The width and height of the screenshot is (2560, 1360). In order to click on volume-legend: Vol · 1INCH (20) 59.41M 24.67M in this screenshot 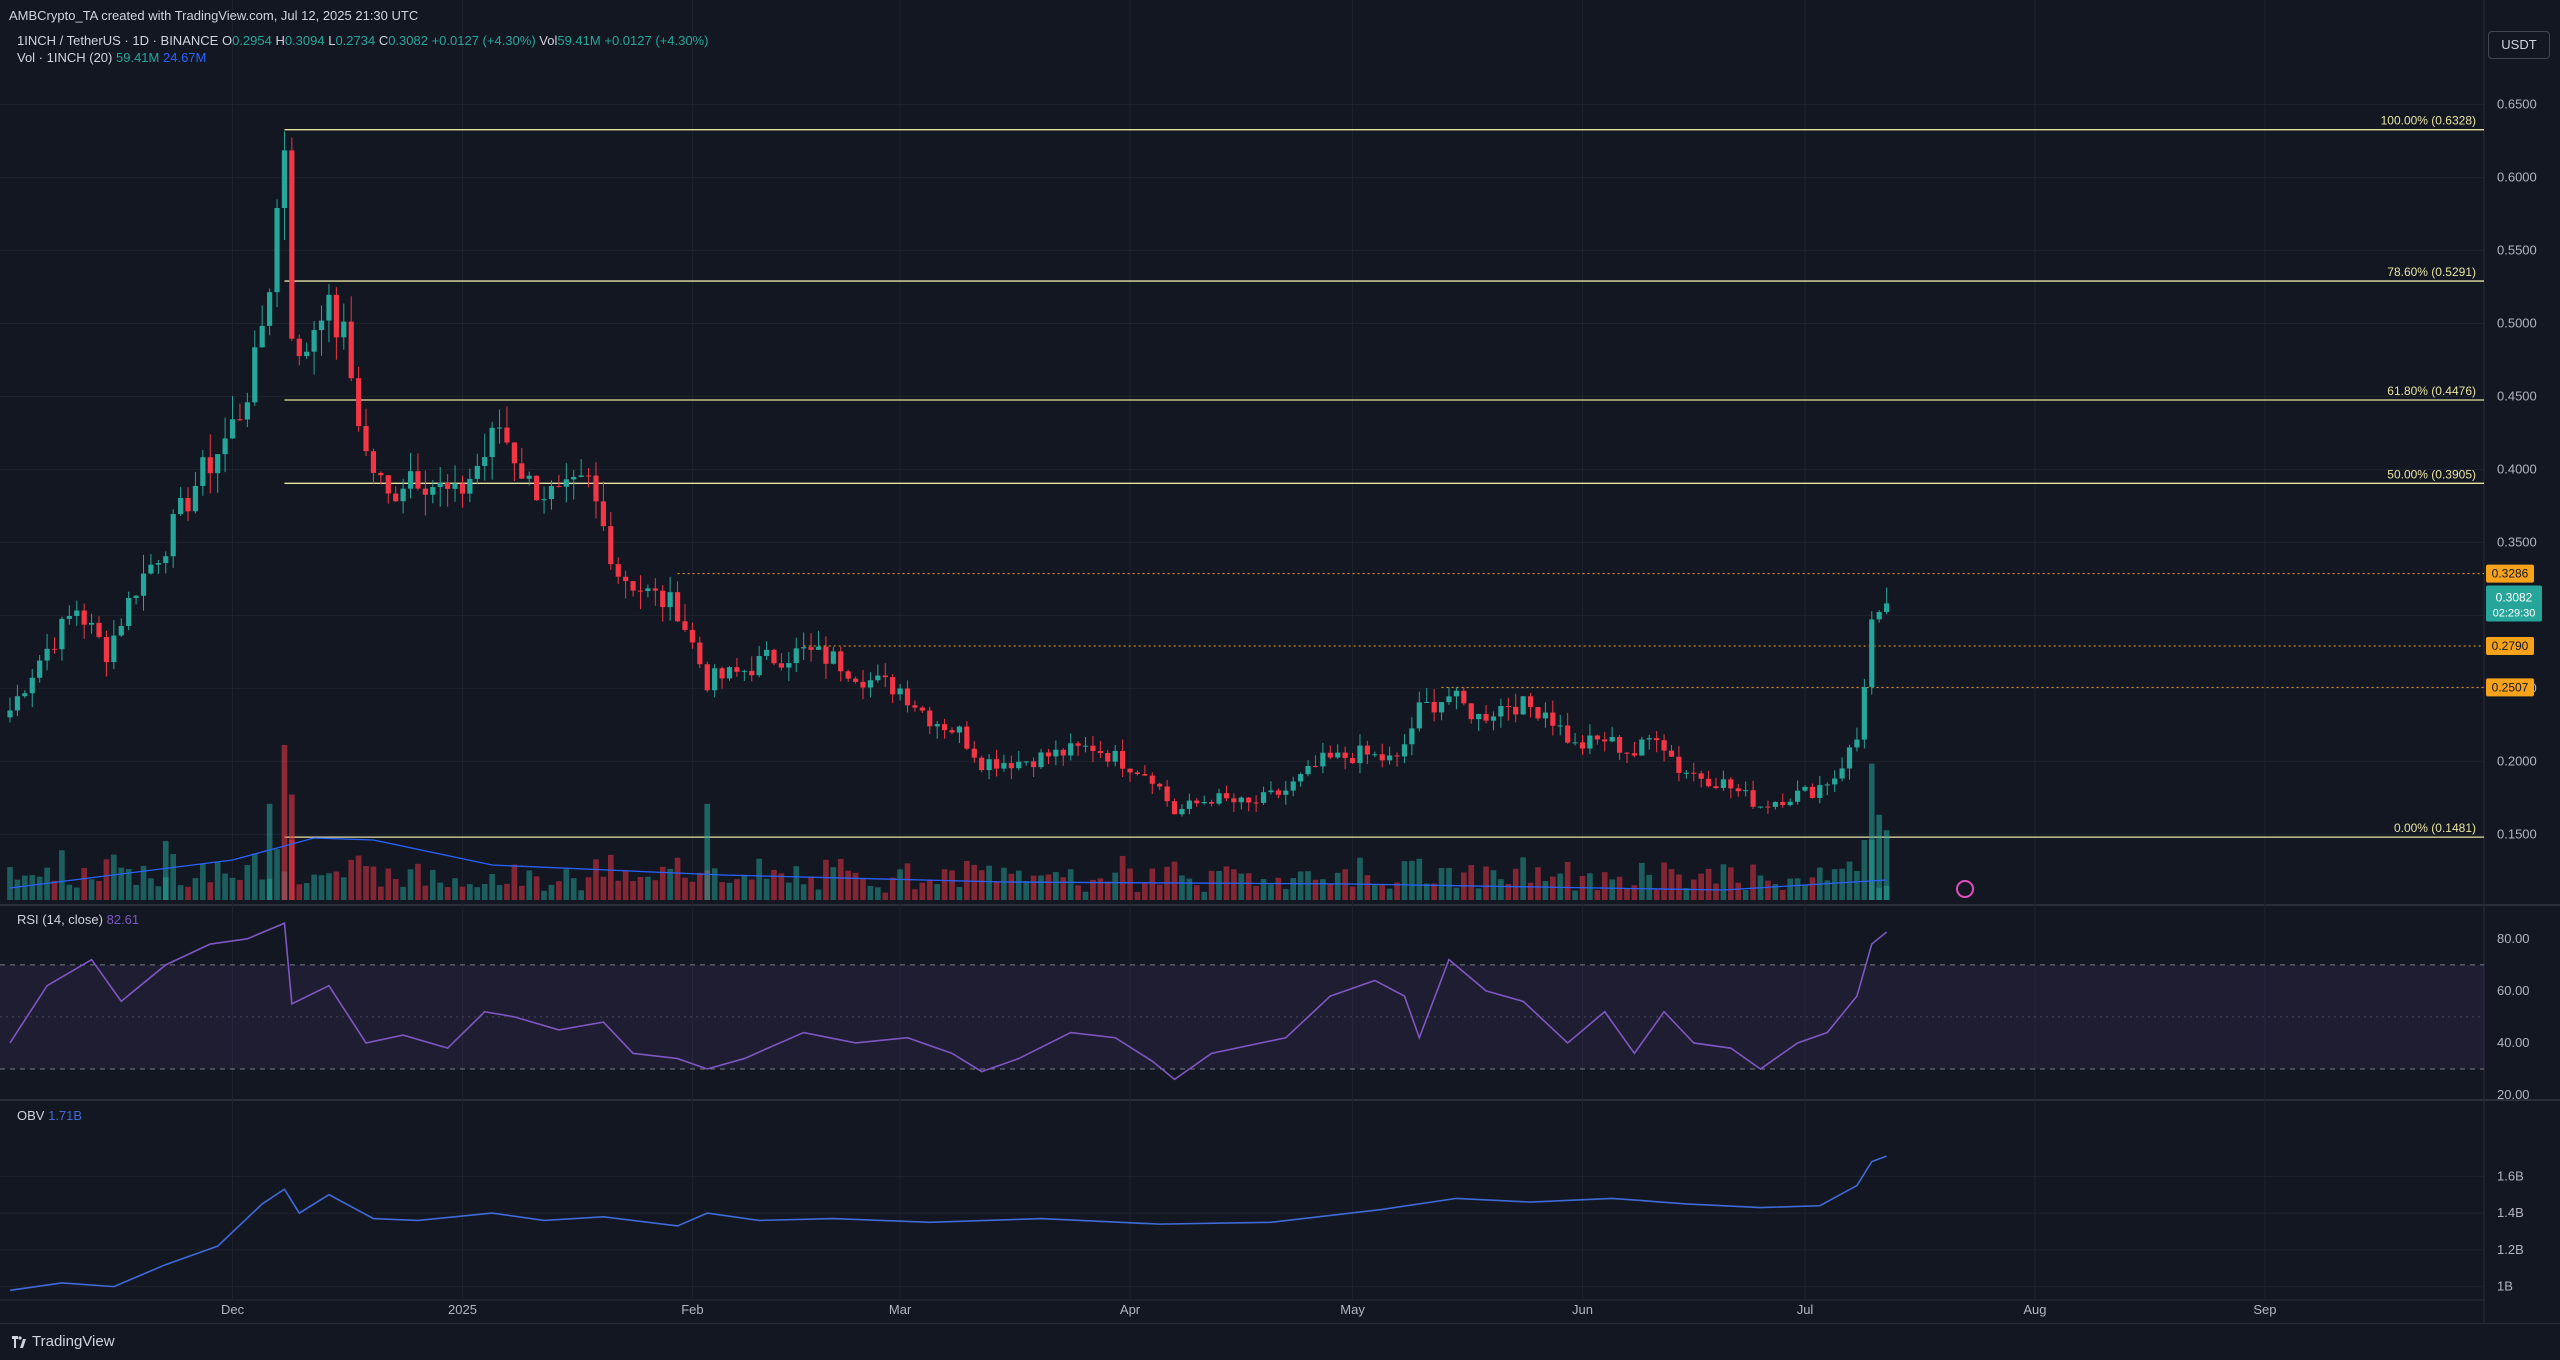, I will do `click(111, 57)`.